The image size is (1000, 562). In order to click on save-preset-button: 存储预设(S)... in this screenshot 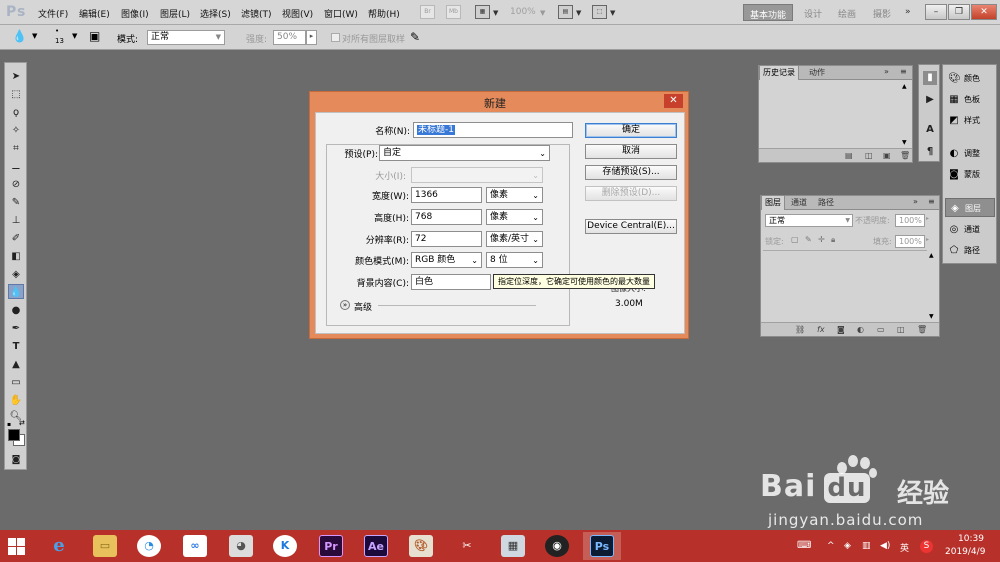, I will do `click(631, 172)`.